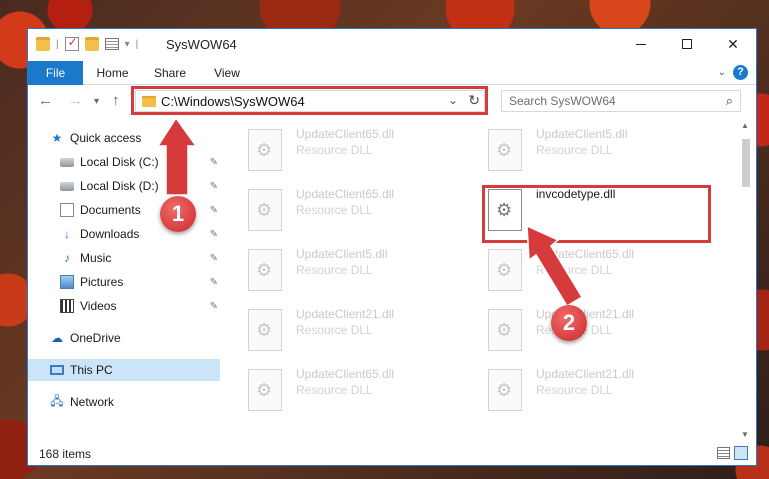 This screenshot has width=769, height=479. What do you see at coordinates (57, 338) in the screenshot?
I see `cloud-icon: ☁` at bounding box center [57, 338].